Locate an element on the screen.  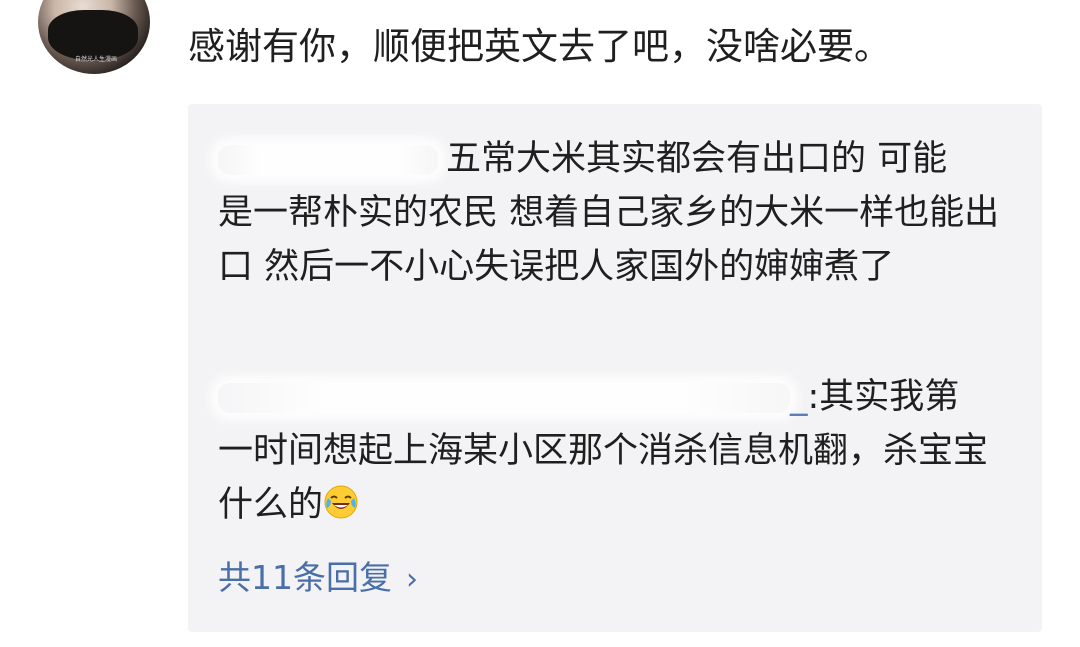
more-replies-label: 共11条回复 is located at coordinates (305, 577).